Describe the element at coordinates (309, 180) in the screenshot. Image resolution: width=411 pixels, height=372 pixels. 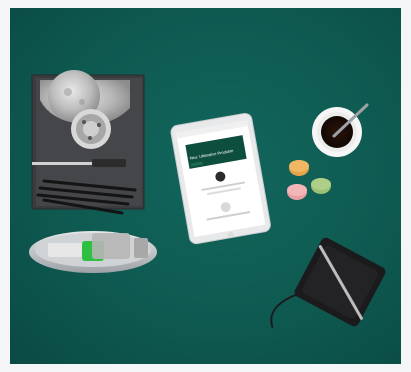
I see `macarons` at that location.